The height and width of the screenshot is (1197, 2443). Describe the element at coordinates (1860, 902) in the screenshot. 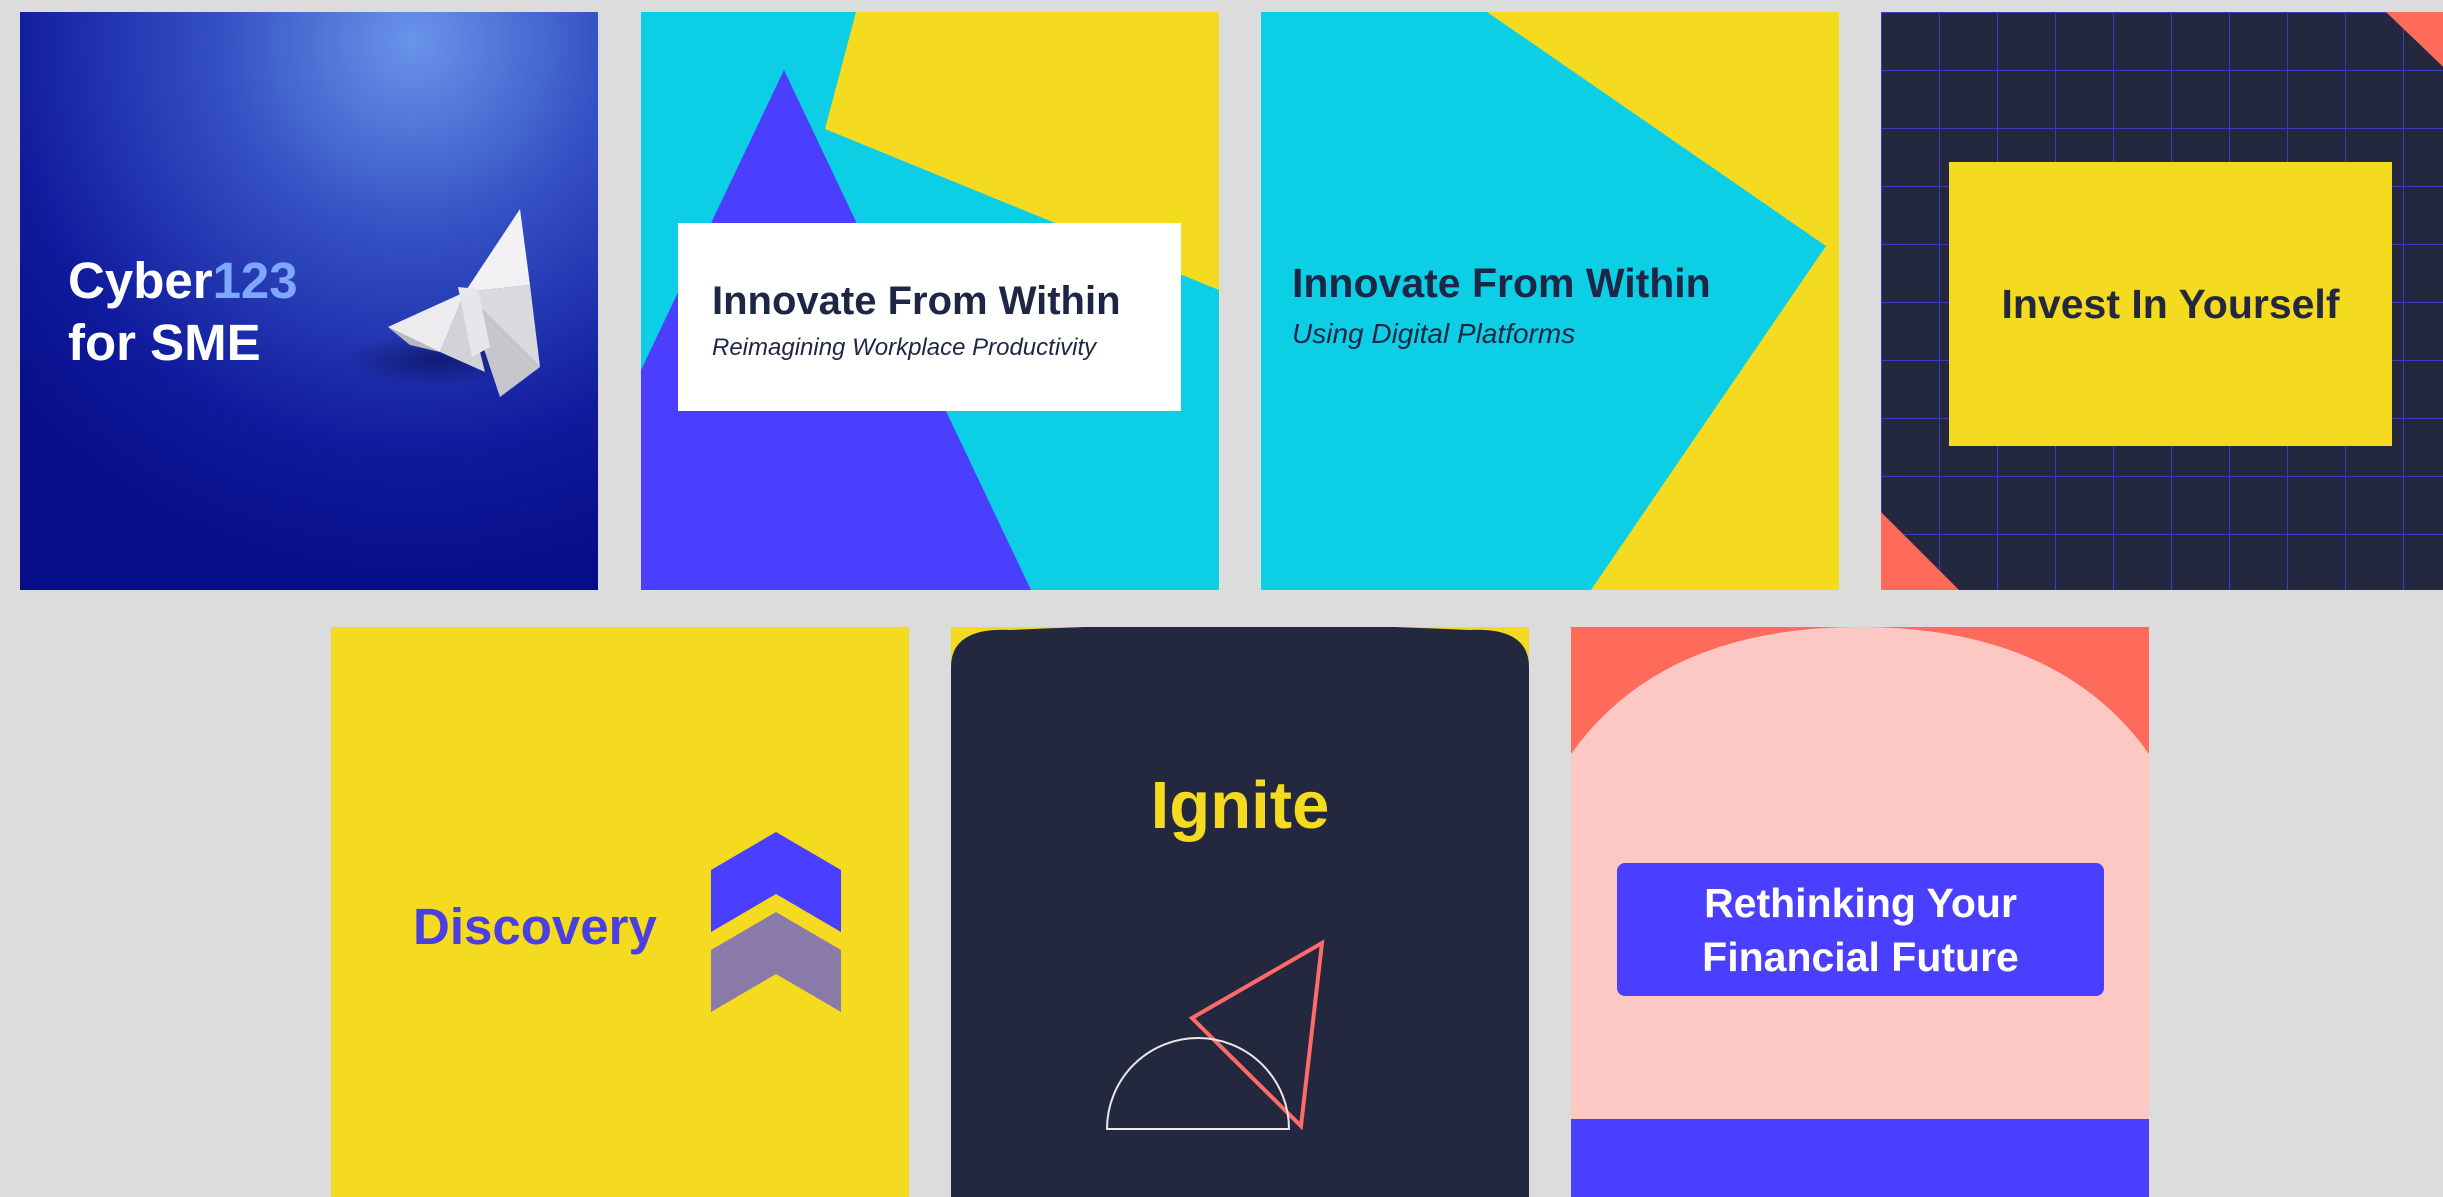

I see `banner-line-1: Rethinking Your` at that location.